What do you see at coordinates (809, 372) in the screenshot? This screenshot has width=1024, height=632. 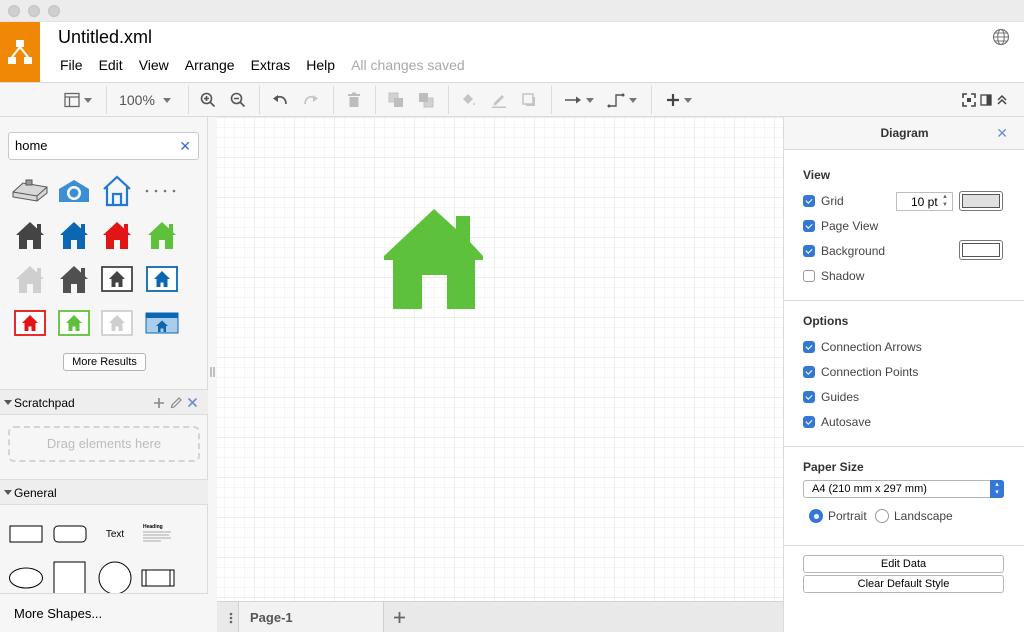 I see `connection-points-checkbox` at bounding box center [809, 372].